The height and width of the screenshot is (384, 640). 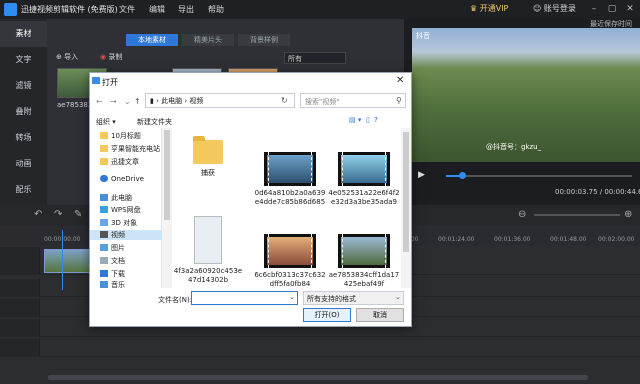 What do you see at coordinates (112, 284) in the screenshot?
I see `nav-item-music: 音乐` at bounding box center [112, 284].